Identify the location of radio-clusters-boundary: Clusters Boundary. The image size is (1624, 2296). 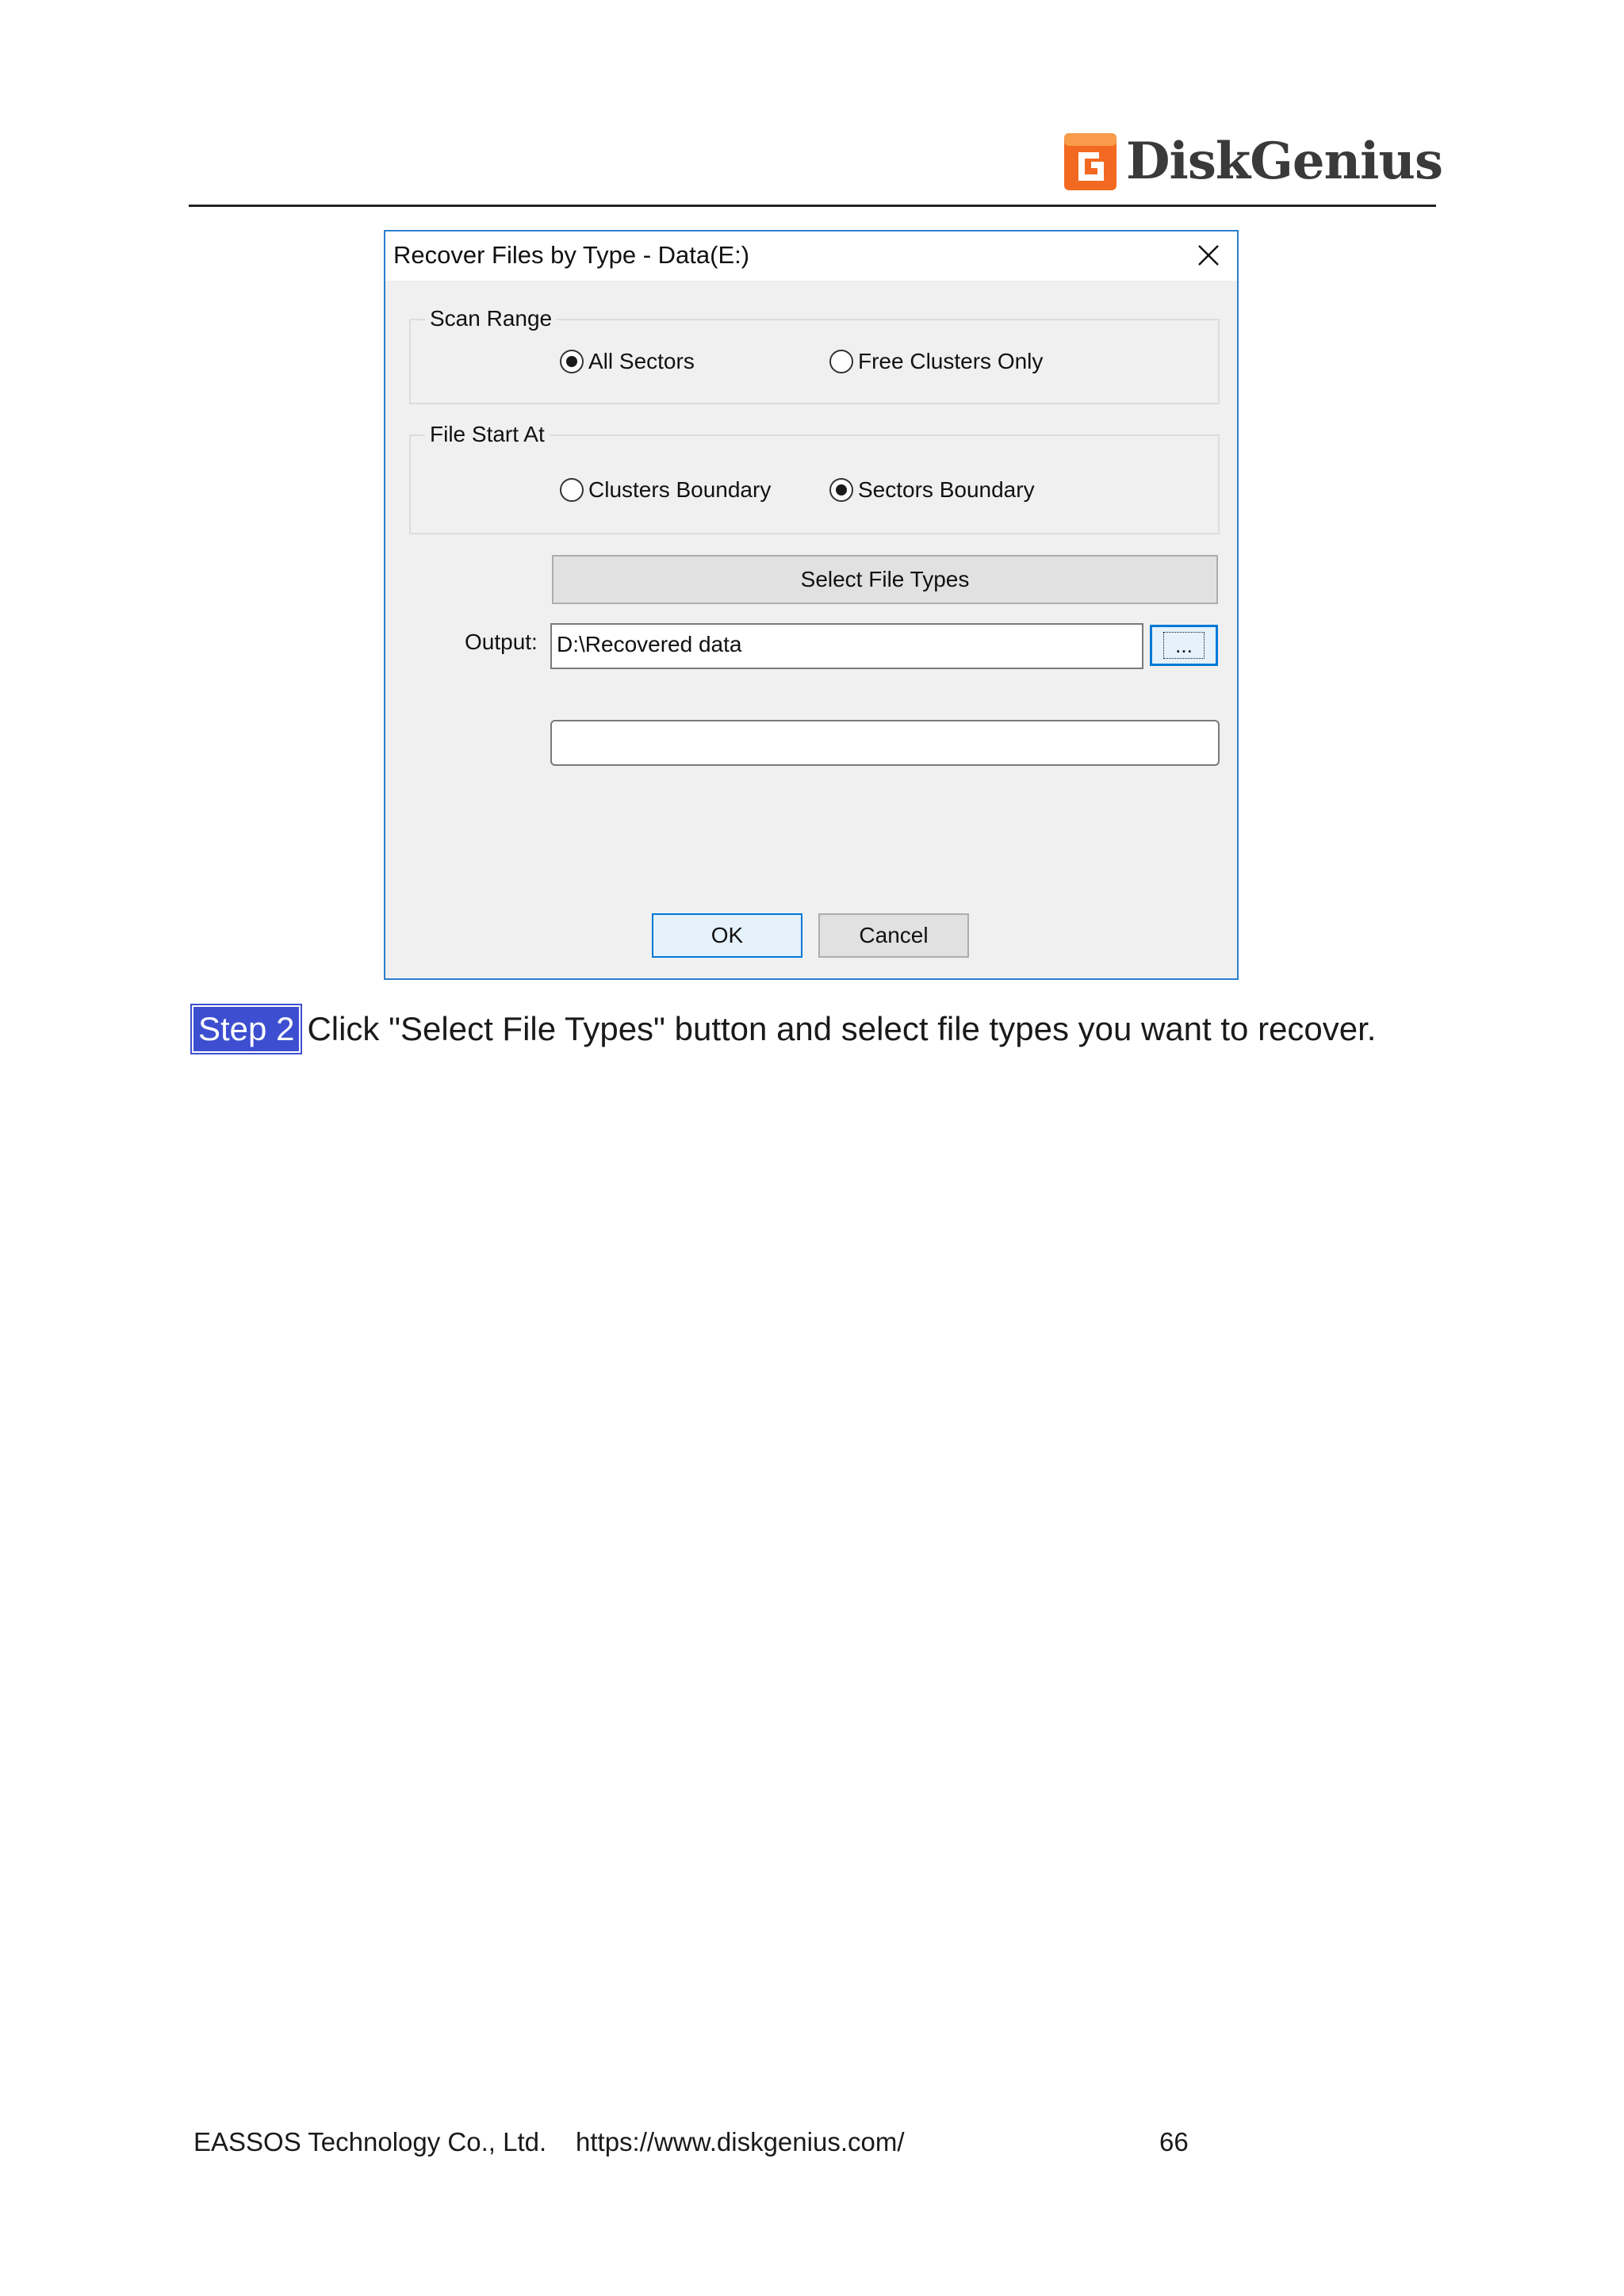
(665, 490).